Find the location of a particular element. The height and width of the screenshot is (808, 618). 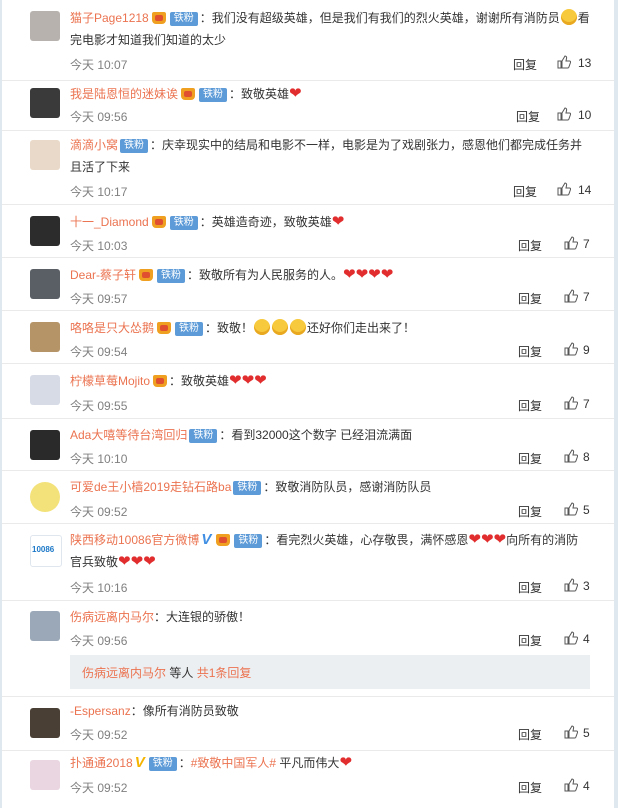

comment-text: -Espersanz：像所有消防员致敬 is located at coordinates (330, 711).